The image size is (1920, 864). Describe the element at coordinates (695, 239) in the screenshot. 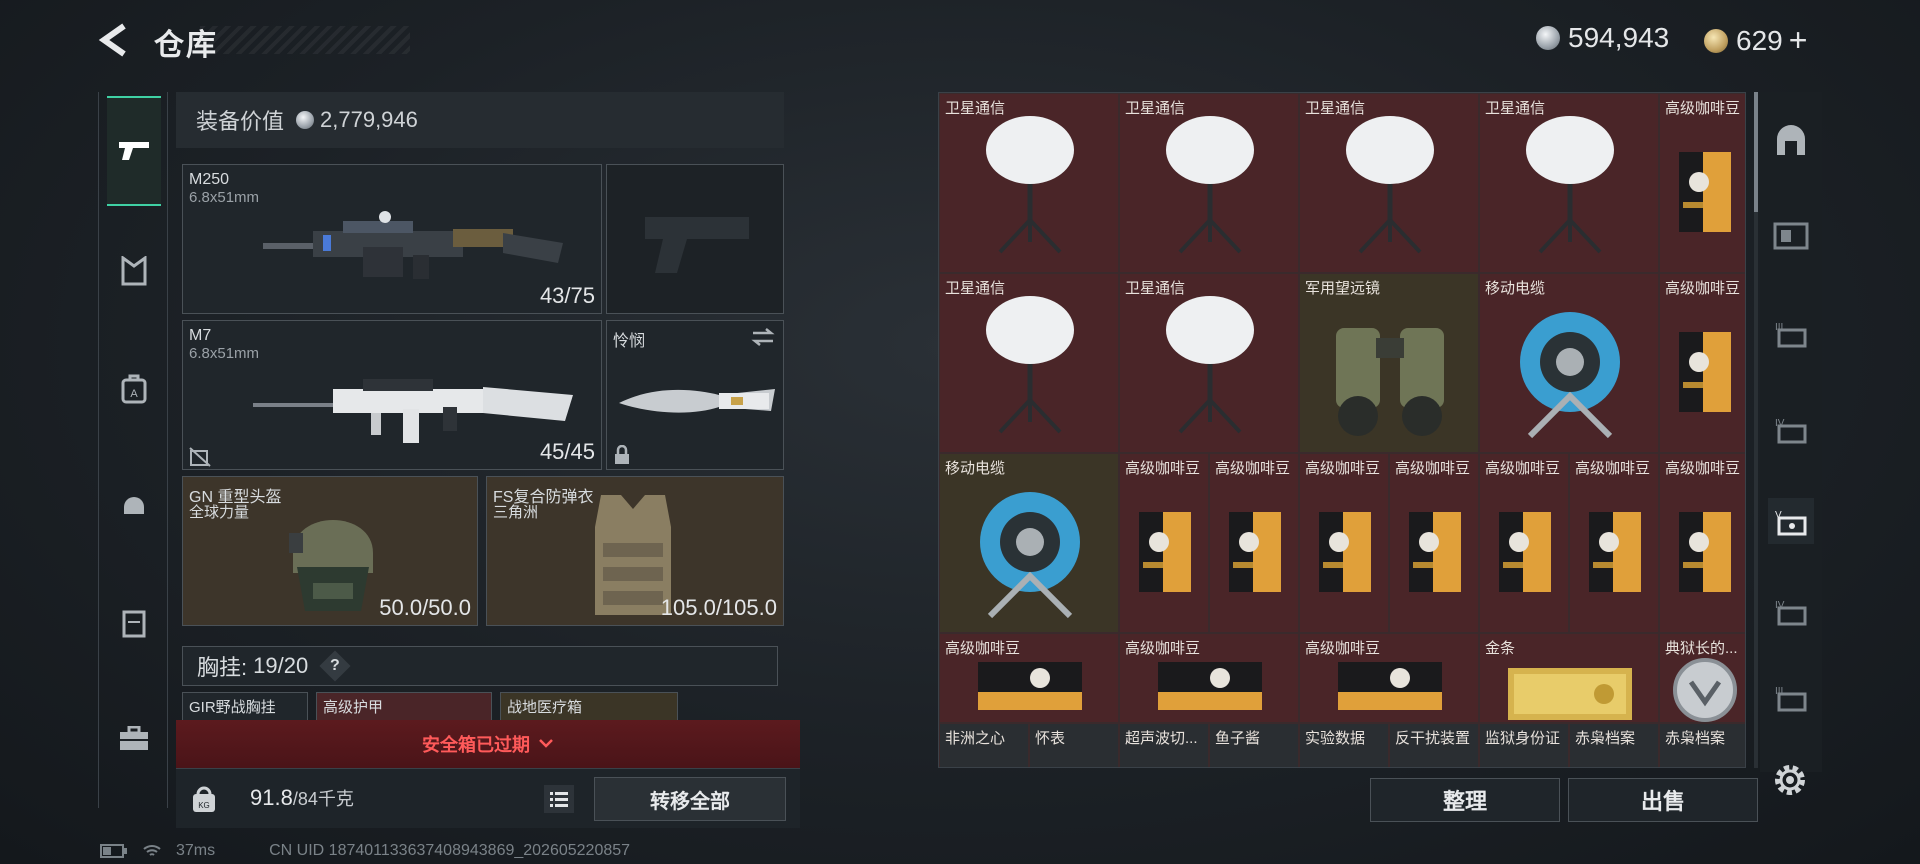

I see `sidearm-slot-empty` at that location.